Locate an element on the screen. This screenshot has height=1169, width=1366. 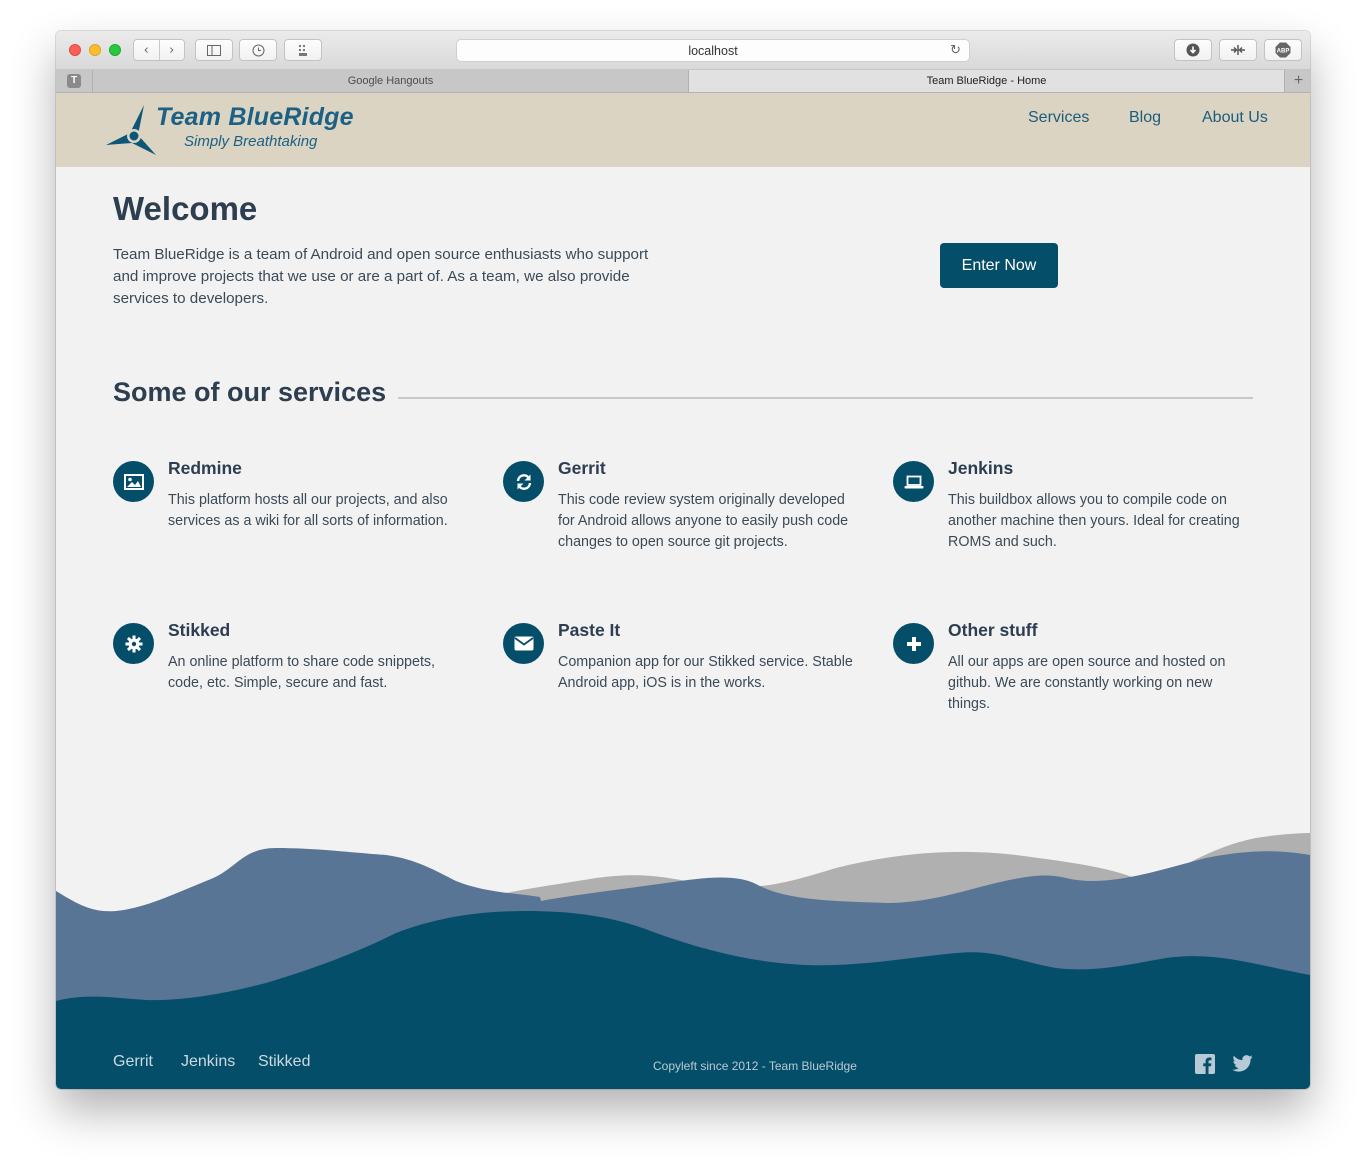
site-title: Team BlueRidge is located at coordinates (255, 117).